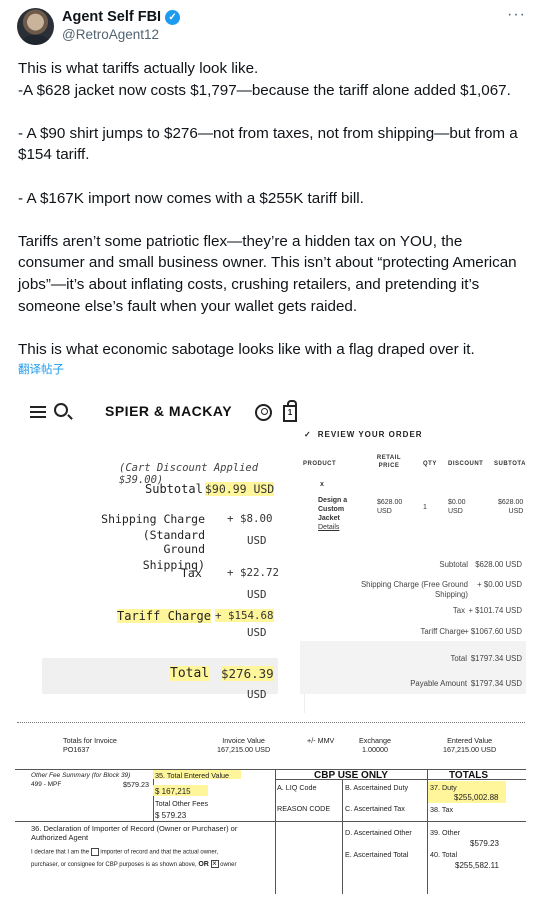 Image resolution: width=542 pixels, height=900 pixels. Describe the element at coordinates (493, 631) in the screenshot. I see `rv-tariff-value: + $1067.60 USD` at that location.